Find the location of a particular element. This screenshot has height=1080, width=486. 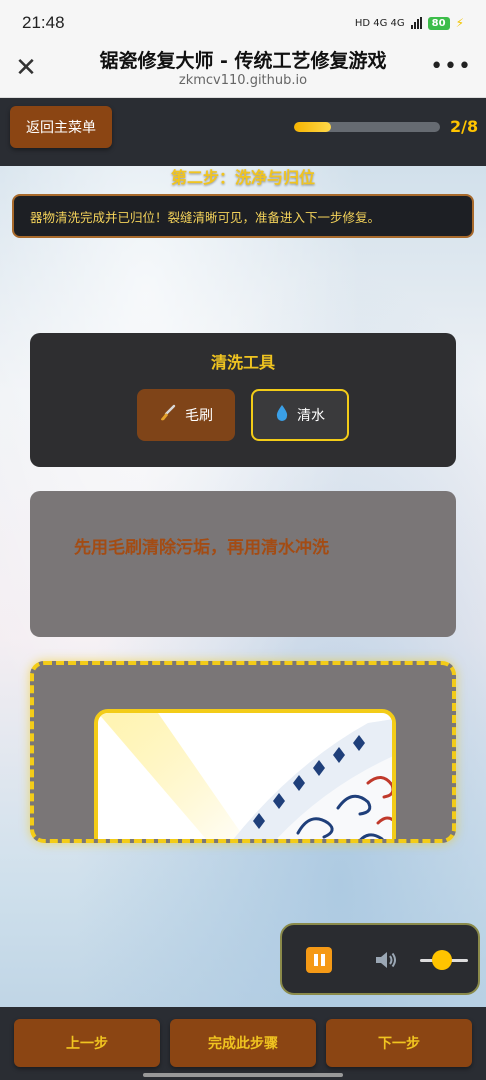

signal-icon is located at coordinates (416, 23).